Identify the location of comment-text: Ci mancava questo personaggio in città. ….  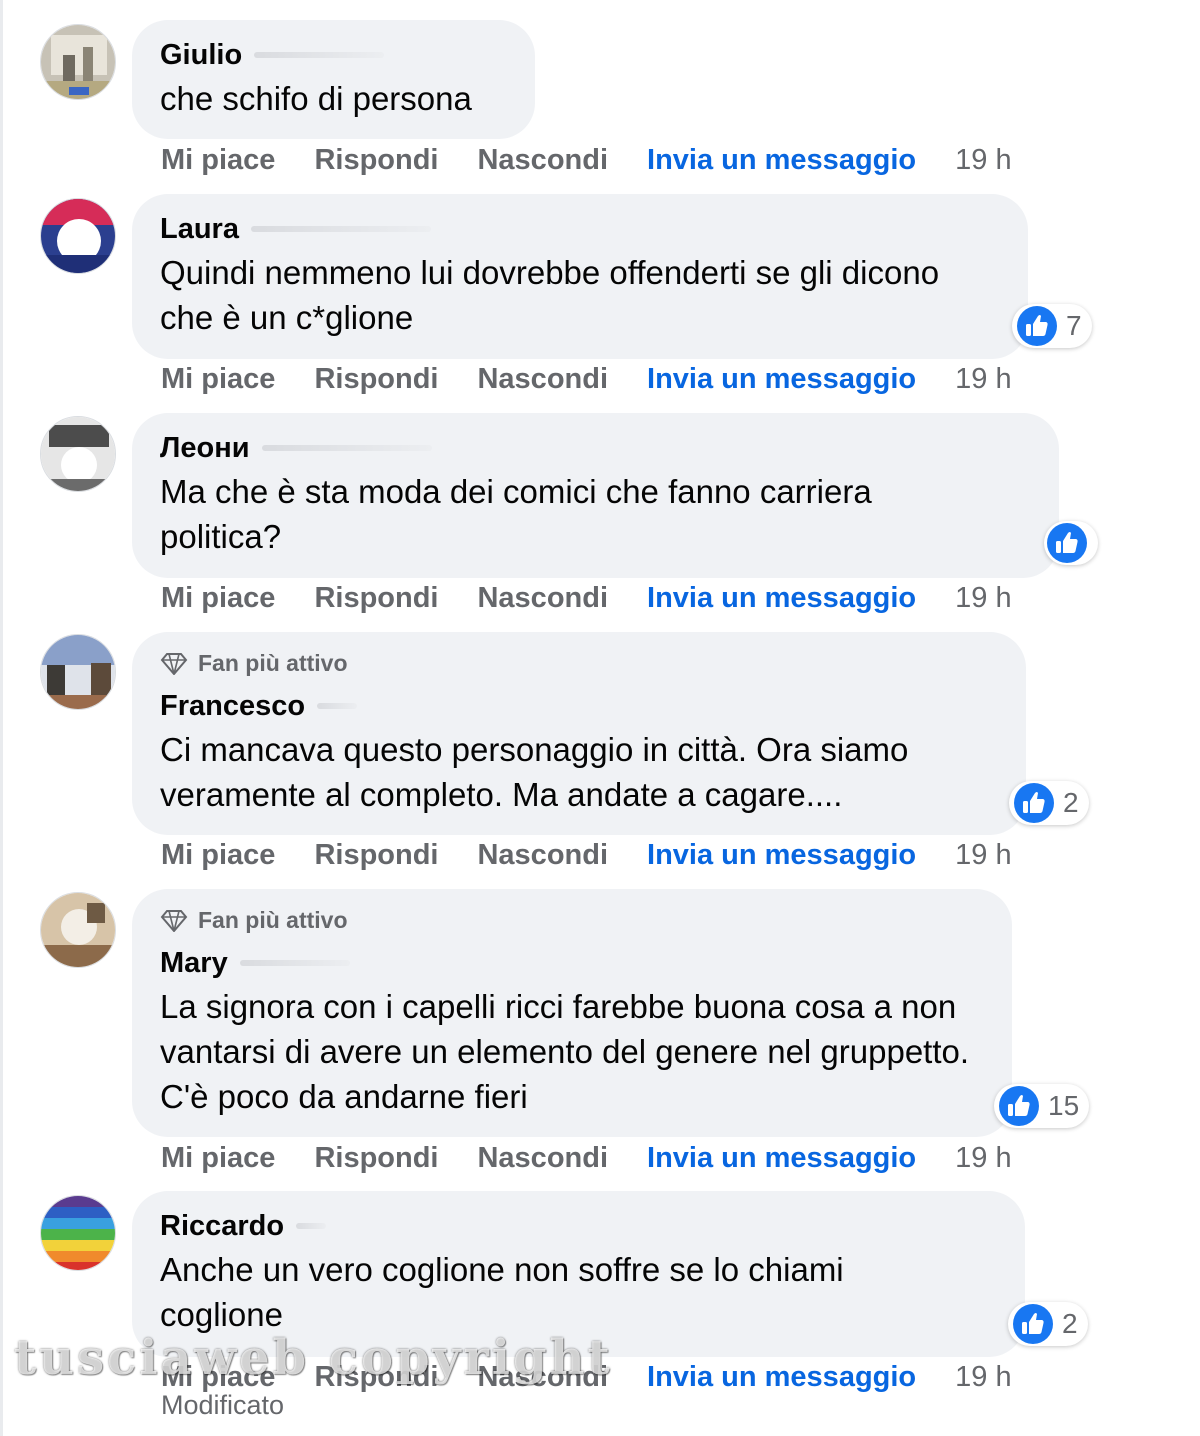
(534, 772).